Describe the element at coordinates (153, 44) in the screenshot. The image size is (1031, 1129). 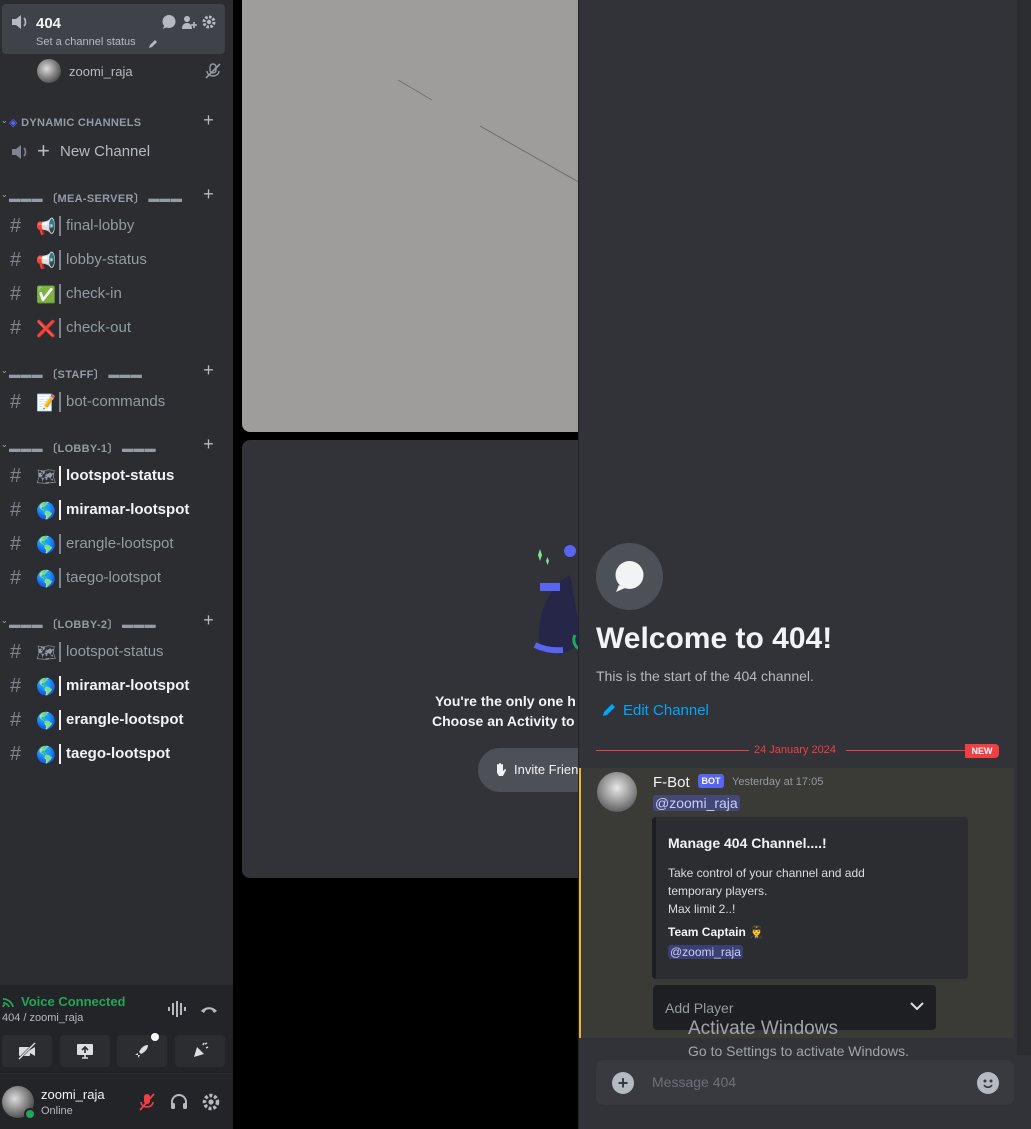
I see `pencil-icon` at that location.